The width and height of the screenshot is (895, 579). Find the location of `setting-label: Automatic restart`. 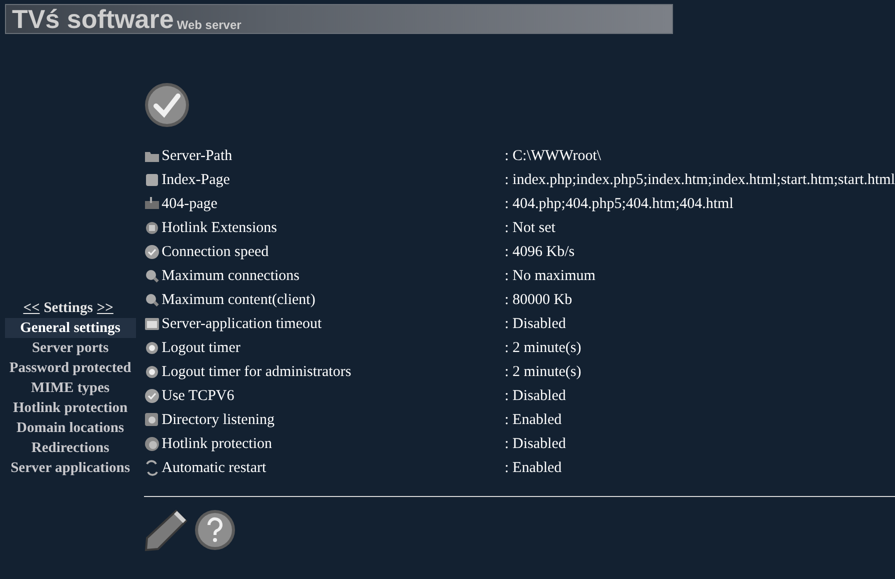

setting-label: Automatic restart is located at coordinates (214, 468).